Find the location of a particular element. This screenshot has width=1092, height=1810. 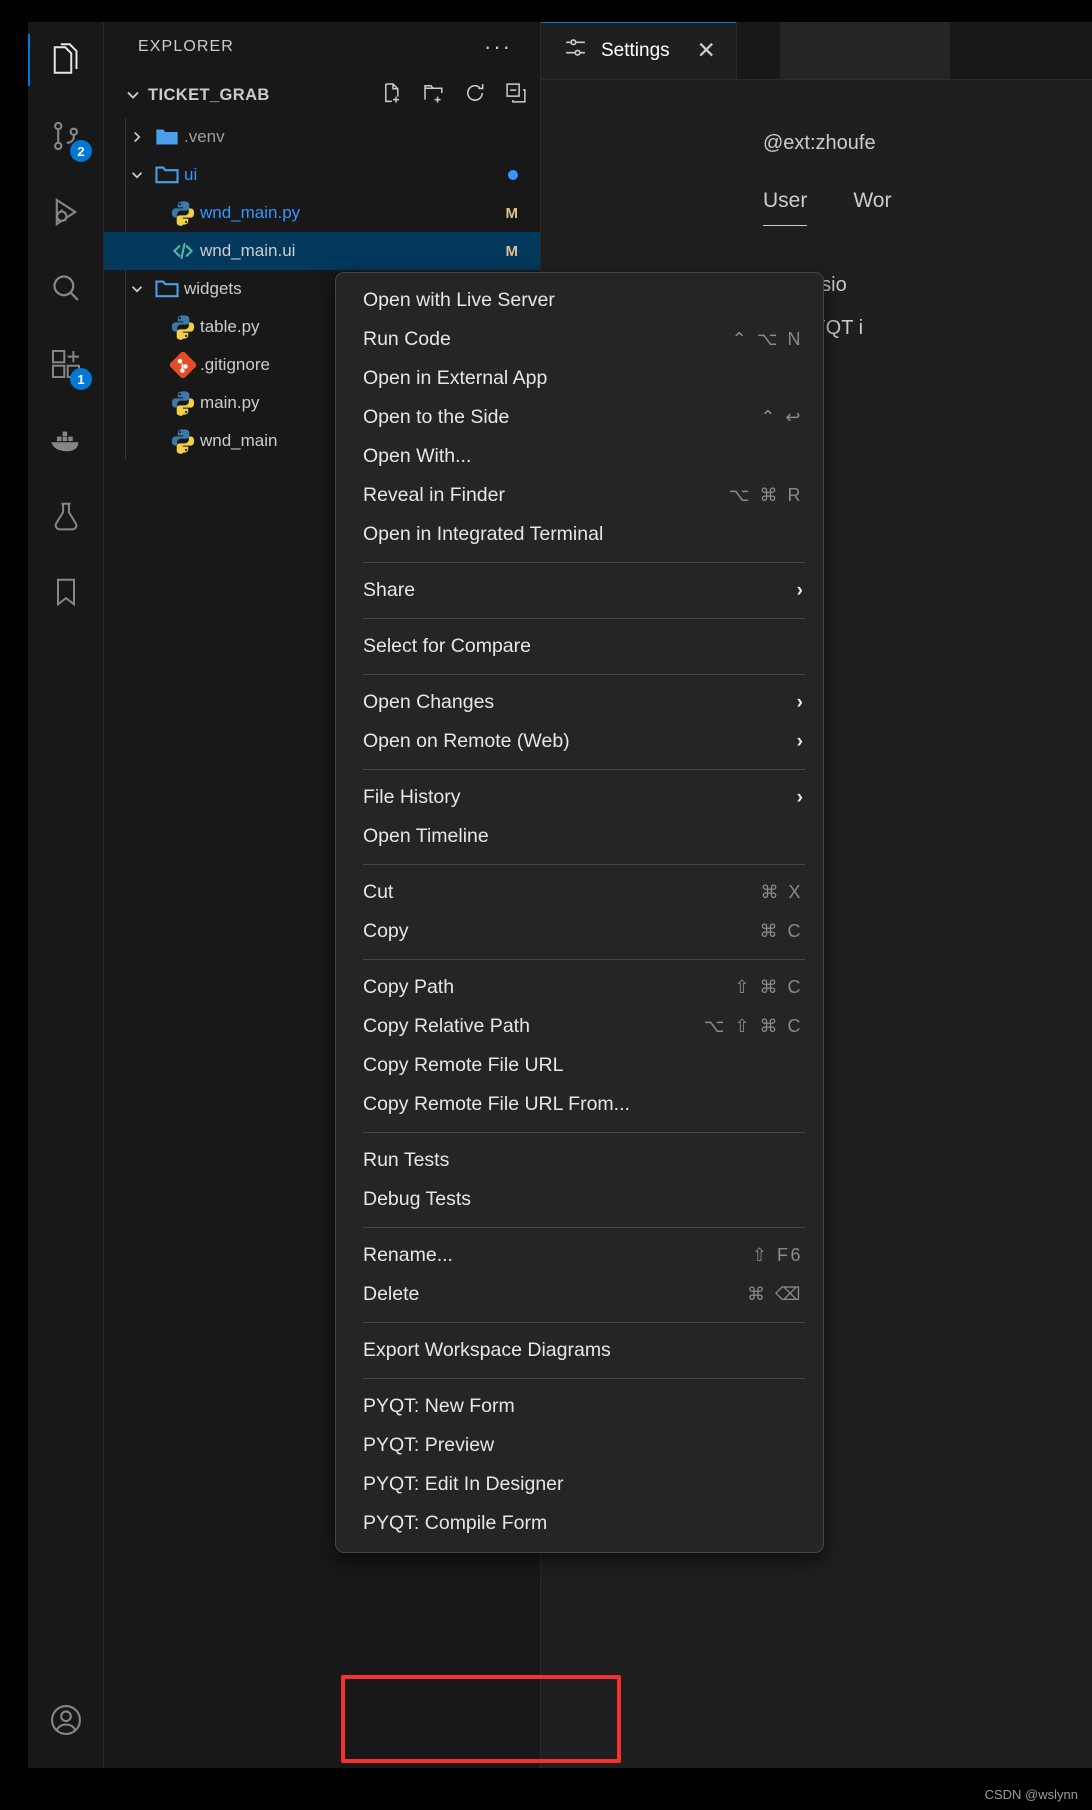

menu-item-shortcut: ⌃ ↩ is located at coordinates (781, 417).